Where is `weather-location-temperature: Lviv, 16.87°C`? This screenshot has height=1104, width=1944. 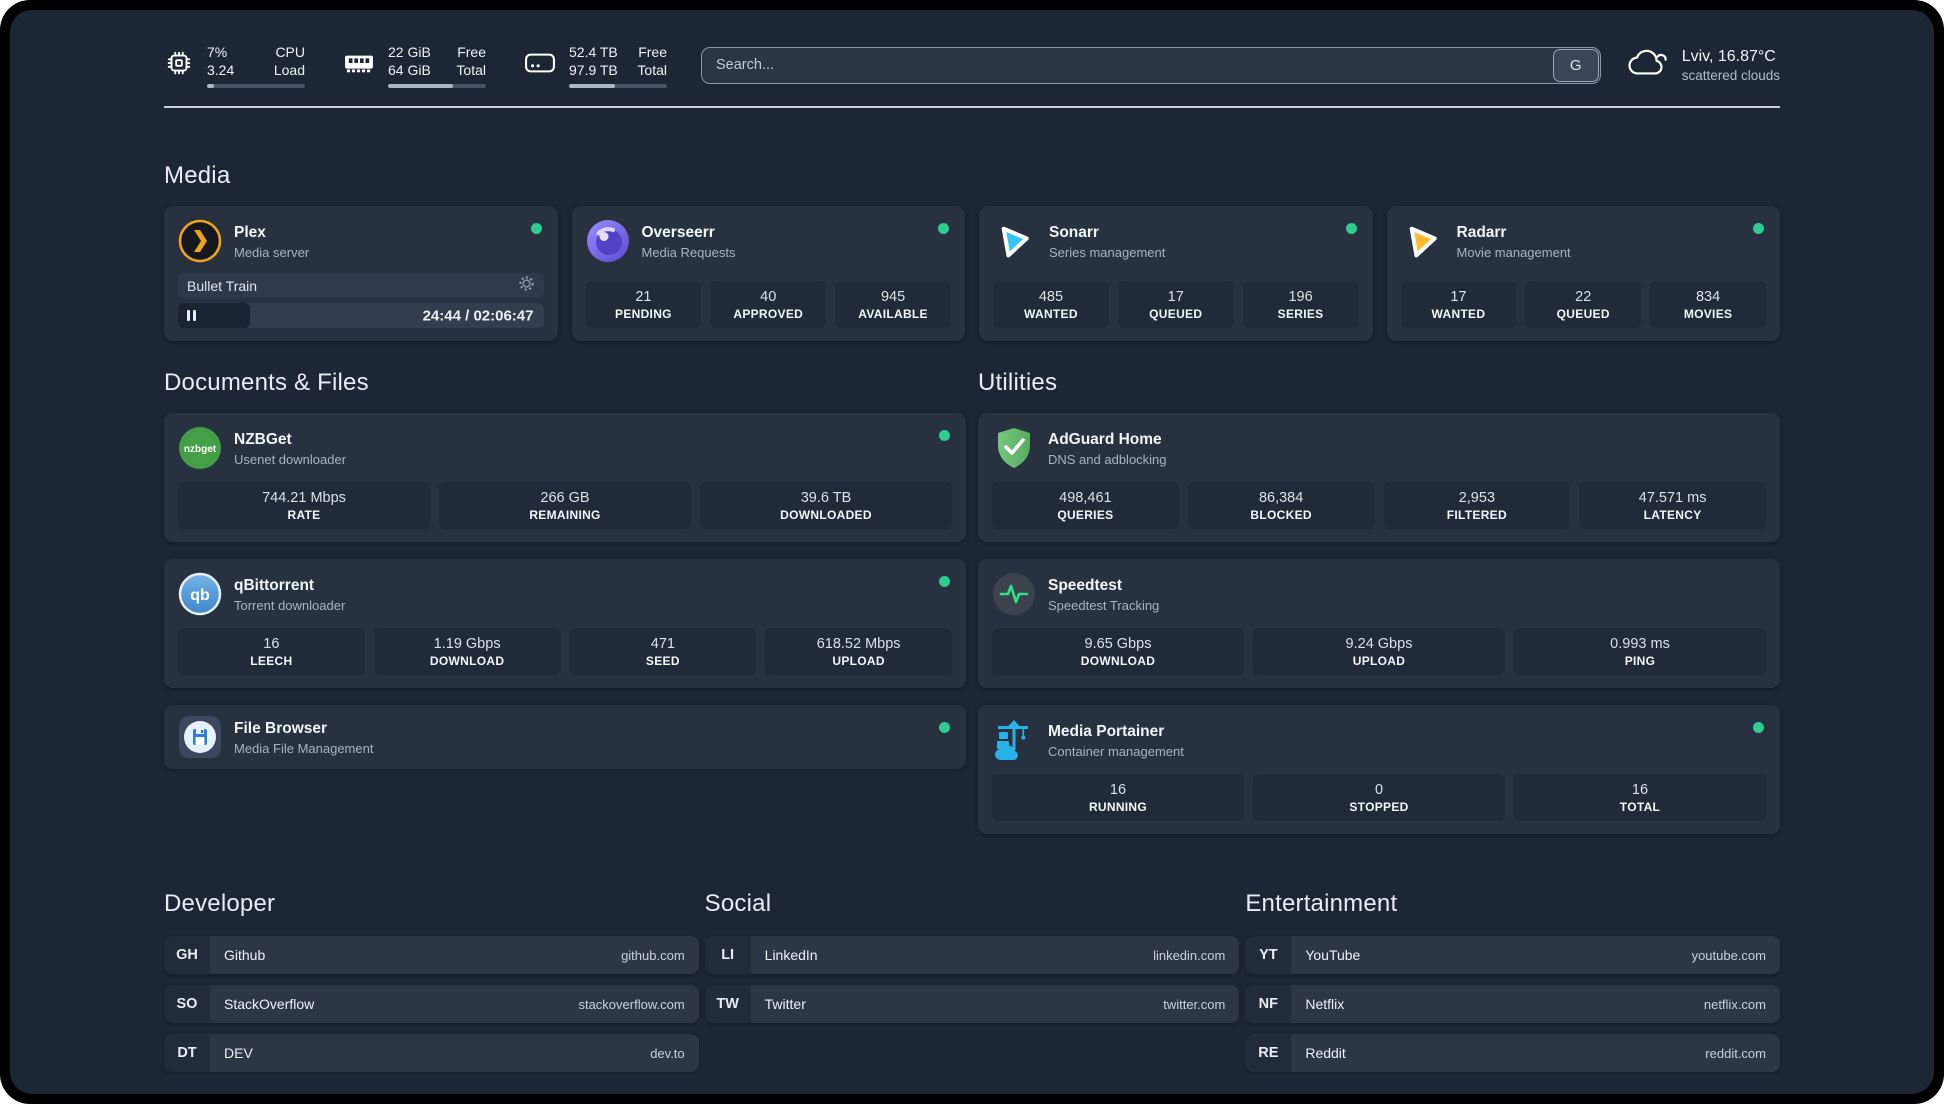 weather-location-temperature: Lviv, 16.87°C is located at coordinates (1728, 56).